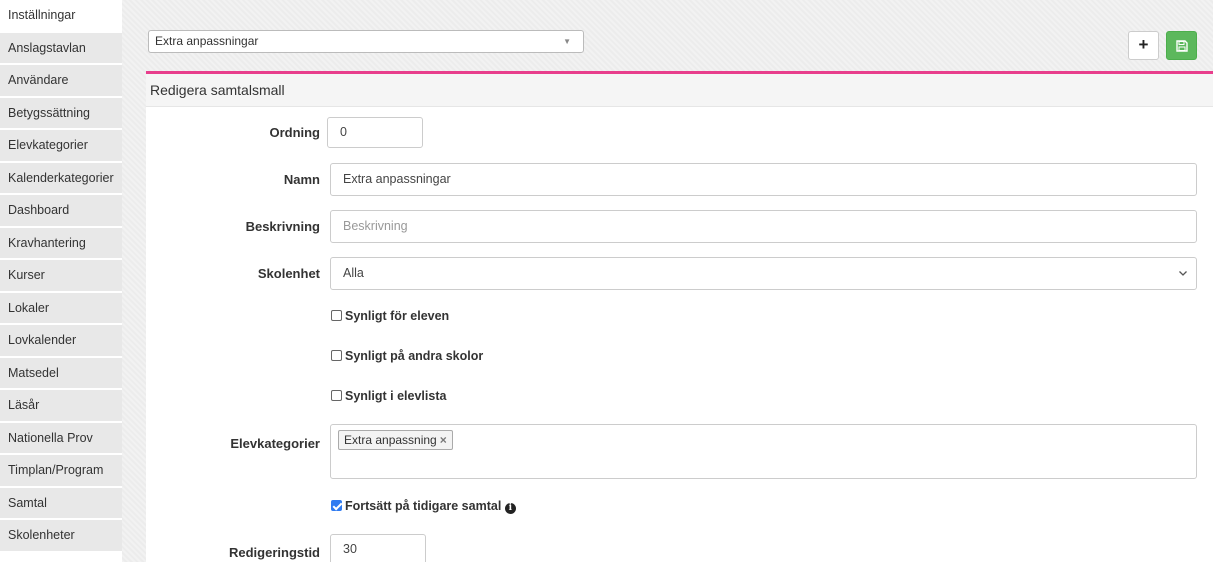  What do you see at coordinates (61, 536) in the screenshot?
I see `sidebar-item-skolenheter: Skolenheter` at bounding box center [61, 536].